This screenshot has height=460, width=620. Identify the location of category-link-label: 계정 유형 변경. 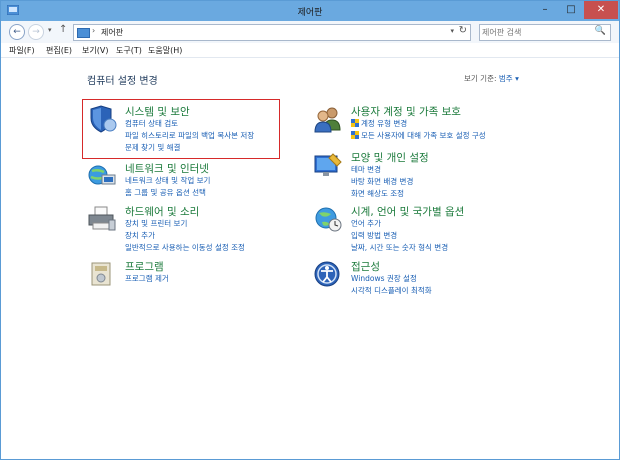
(384, 123).